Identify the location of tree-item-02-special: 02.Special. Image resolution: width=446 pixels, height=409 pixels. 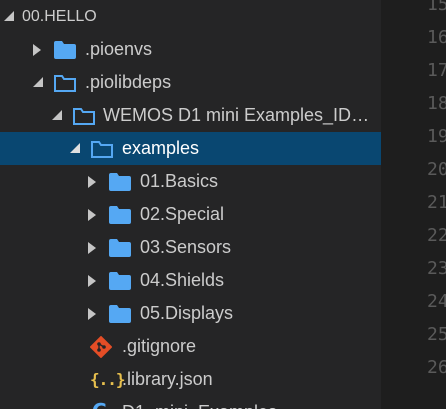
(190, 214).